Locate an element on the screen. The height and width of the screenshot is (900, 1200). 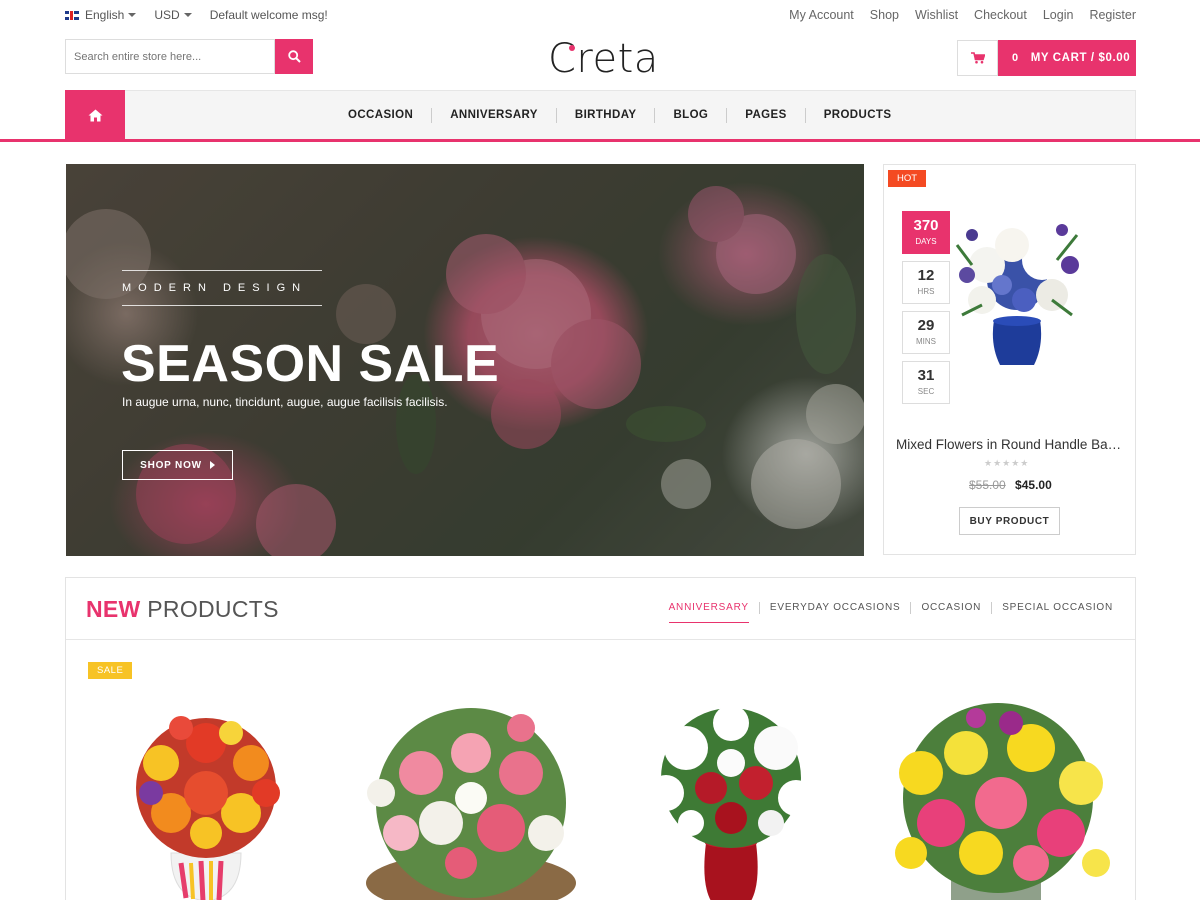
tab-everyday-occasions: EVERYDAY OCCASIONS is located at coordinates (836, 608).